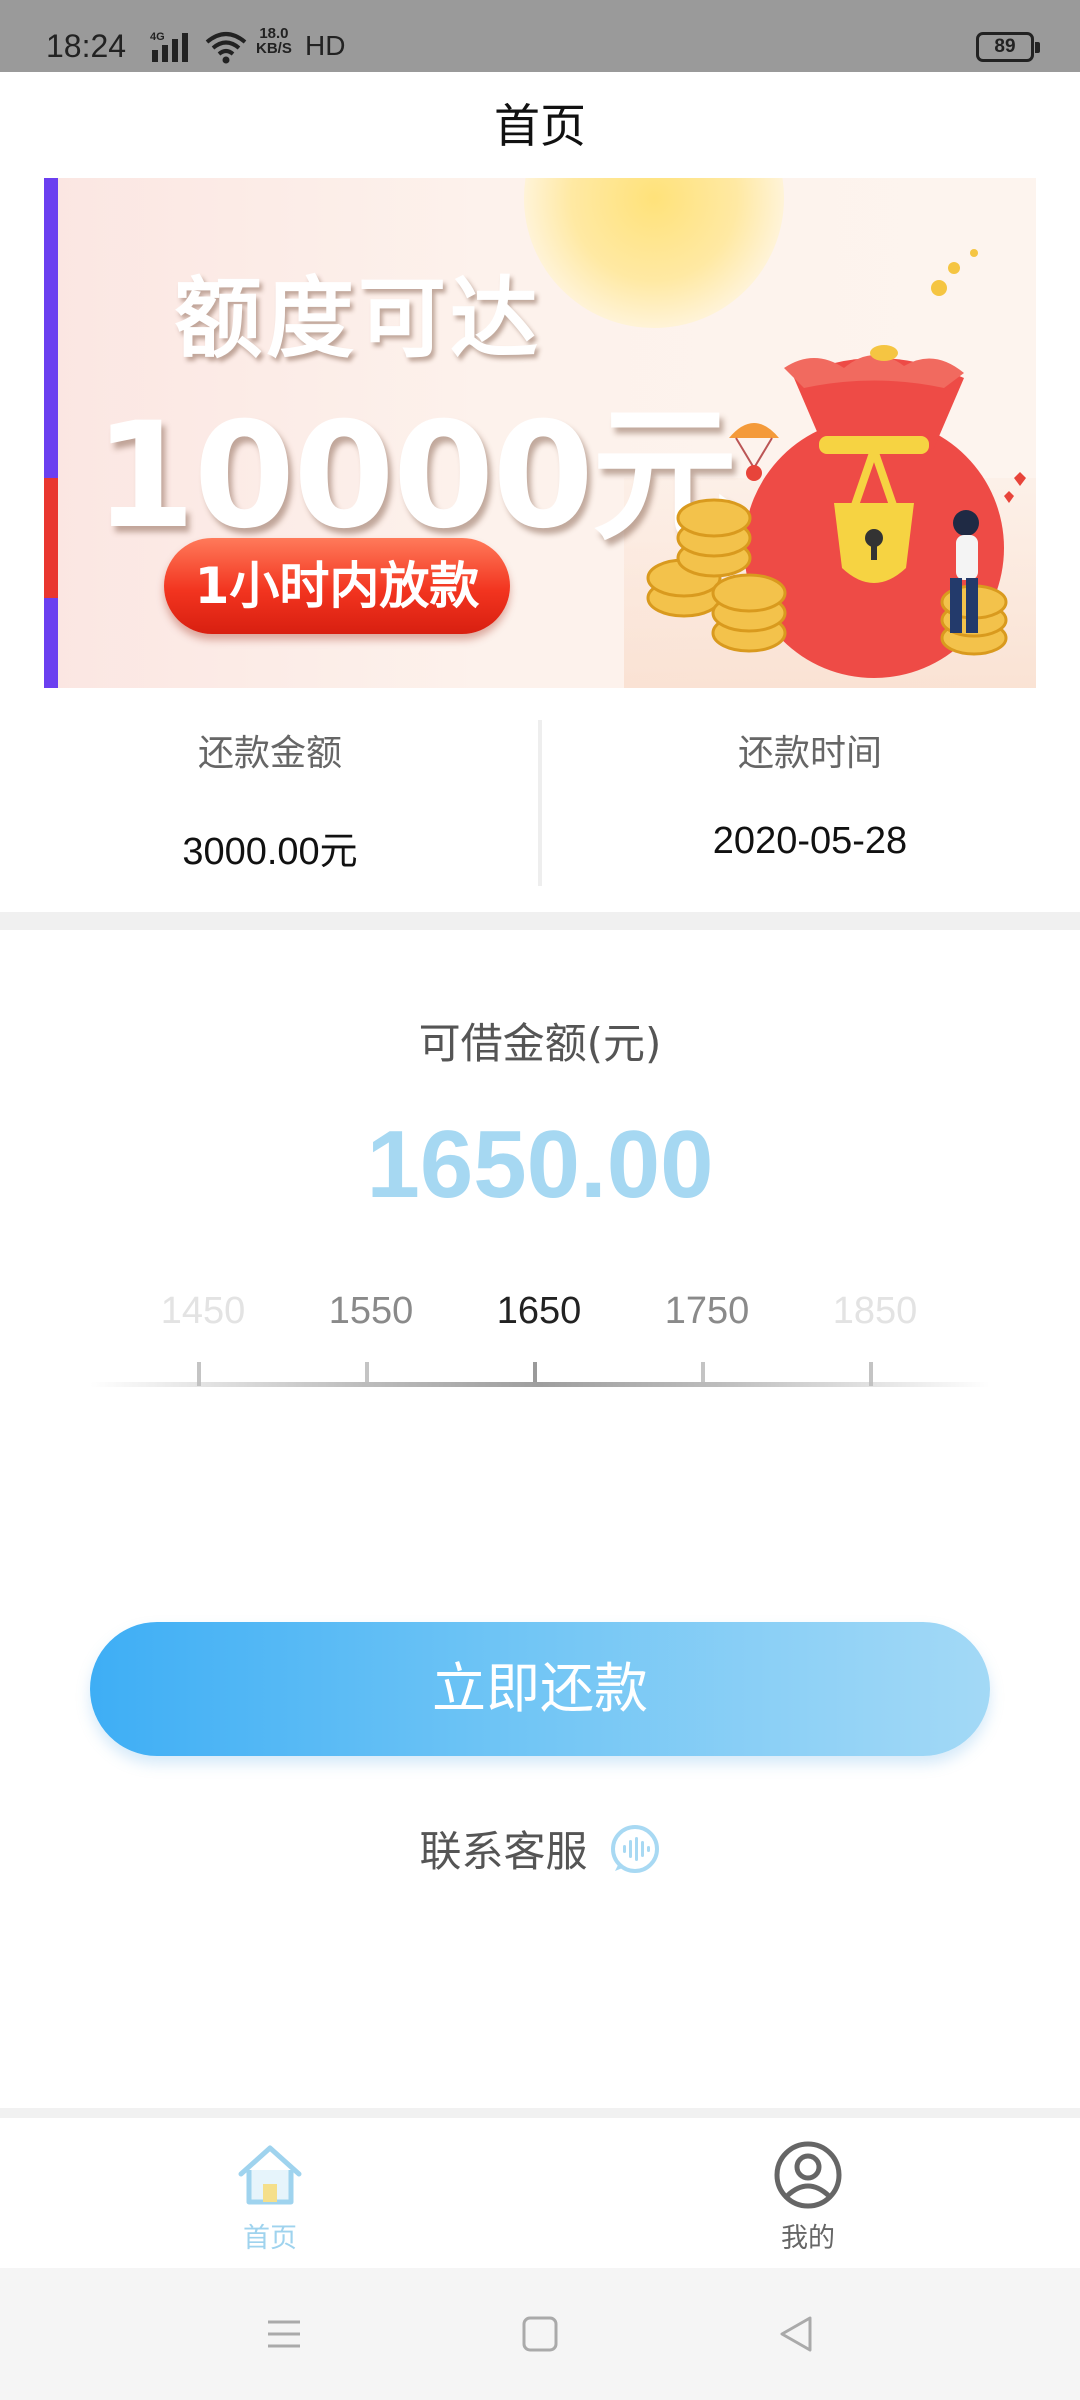  Describe the element at coordinates (51, 433) in the screenshot. I see `banner-edge-strip` at that location.